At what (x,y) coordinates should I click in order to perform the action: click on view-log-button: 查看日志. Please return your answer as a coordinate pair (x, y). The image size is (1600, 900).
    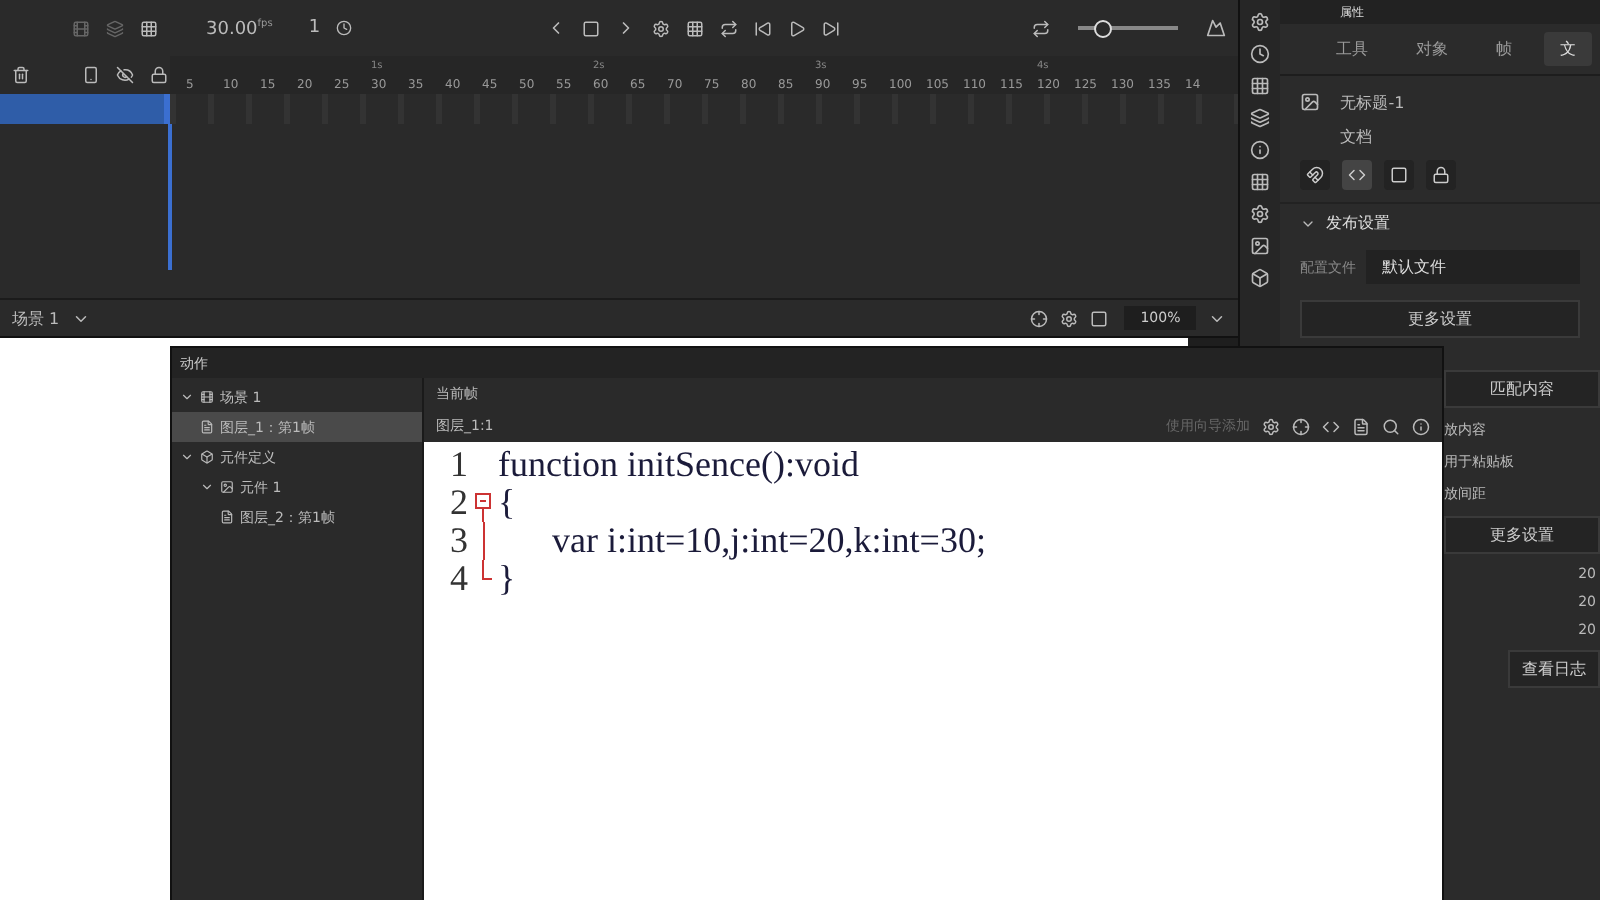
    Looking at the image, I should click on (1553, 669).